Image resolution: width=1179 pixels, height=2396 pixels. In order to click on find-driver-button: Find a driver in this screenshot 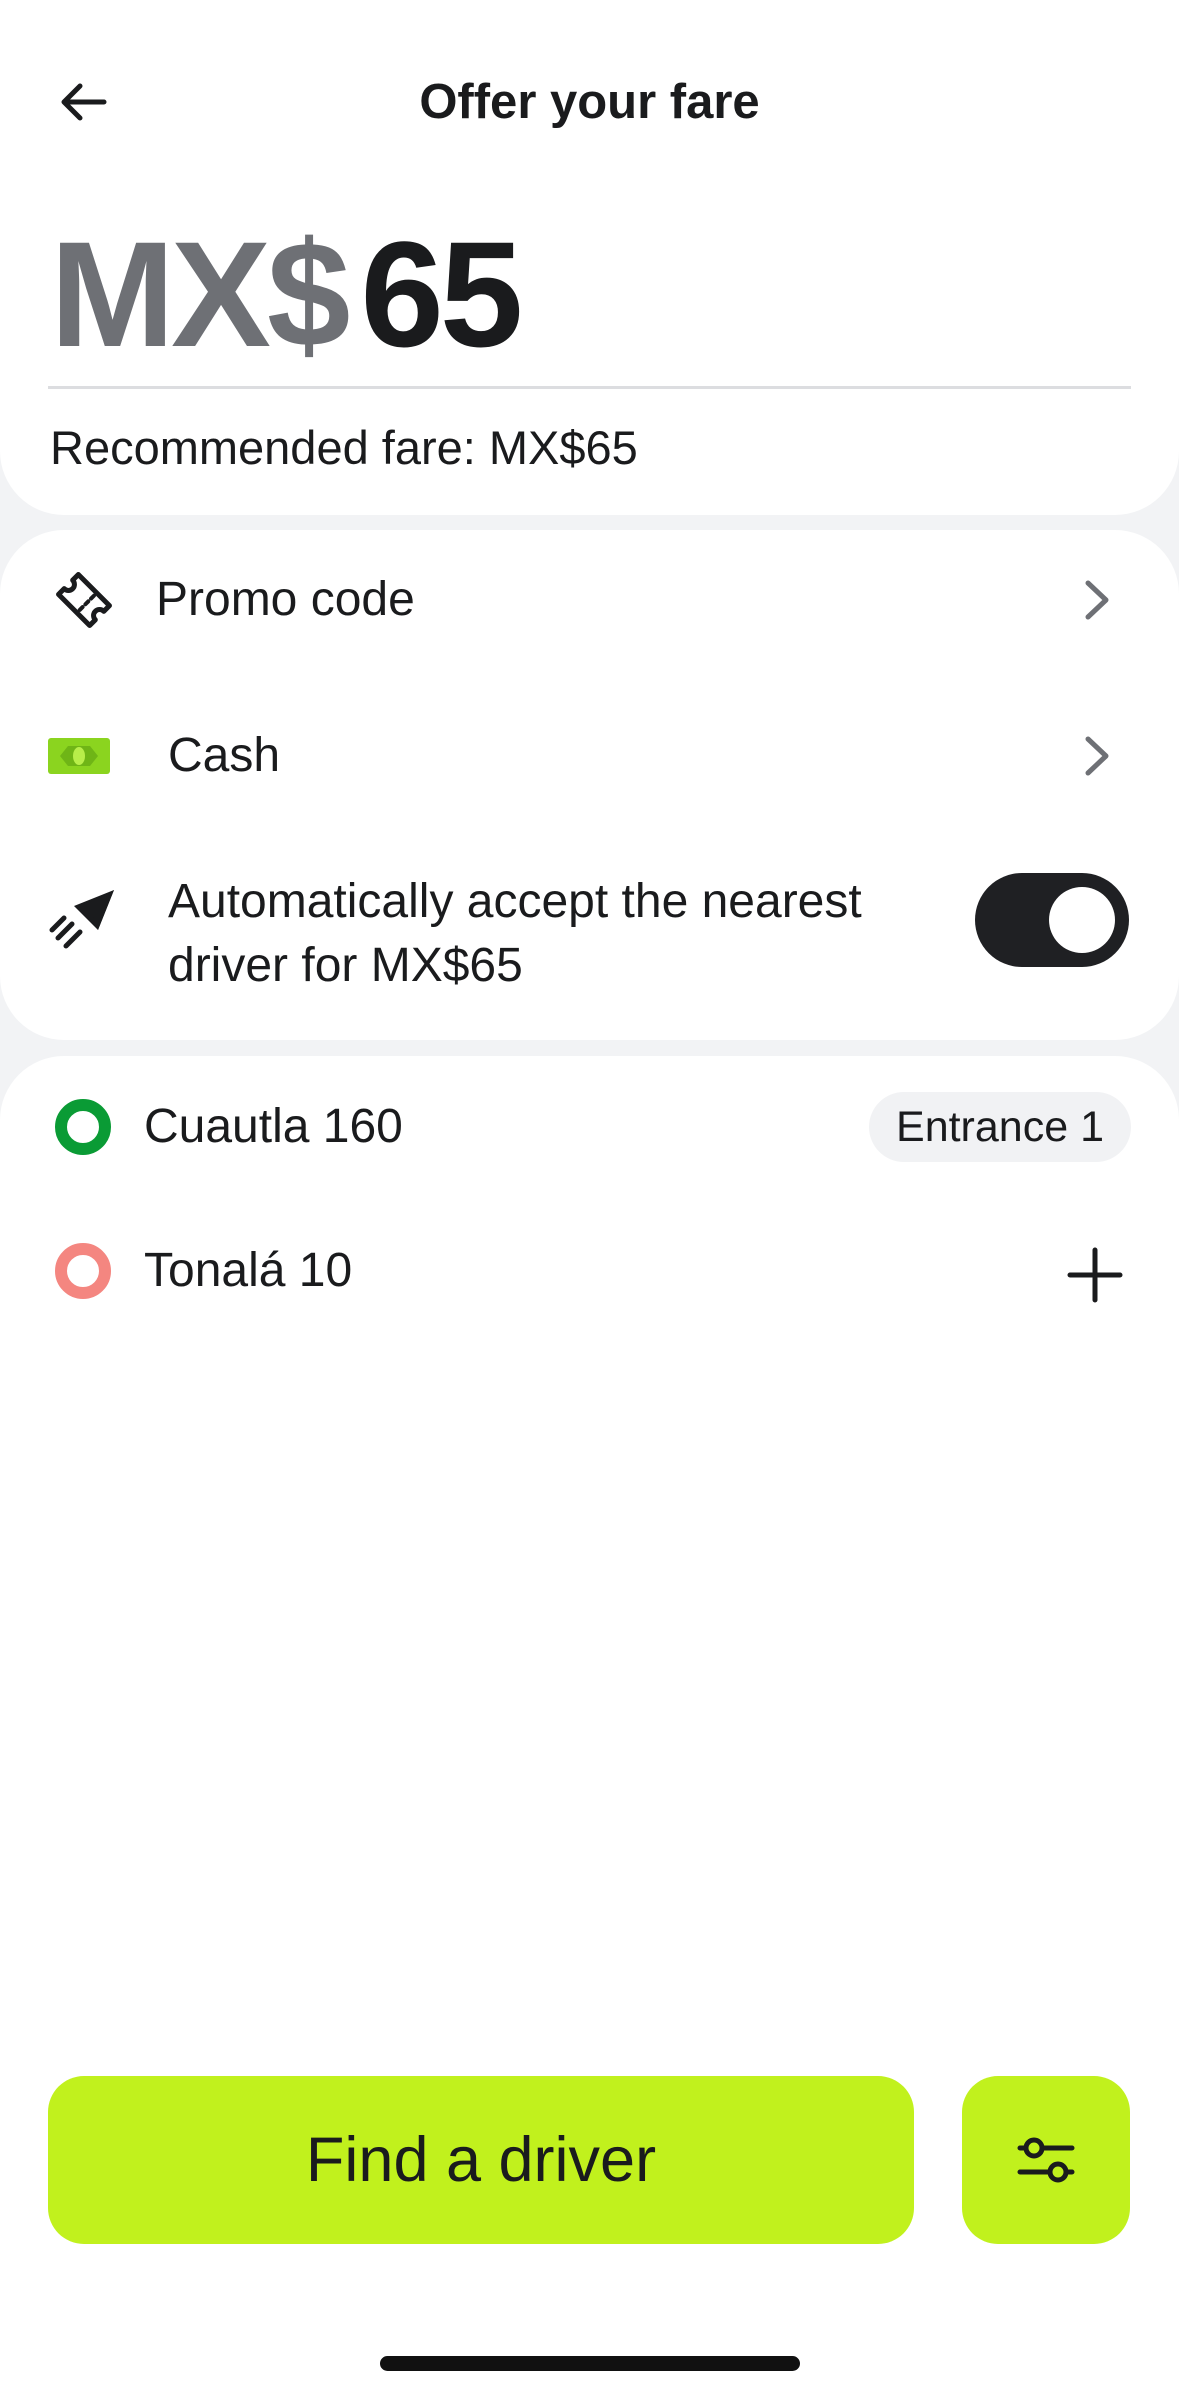, I will do `click(481, 2160)`.